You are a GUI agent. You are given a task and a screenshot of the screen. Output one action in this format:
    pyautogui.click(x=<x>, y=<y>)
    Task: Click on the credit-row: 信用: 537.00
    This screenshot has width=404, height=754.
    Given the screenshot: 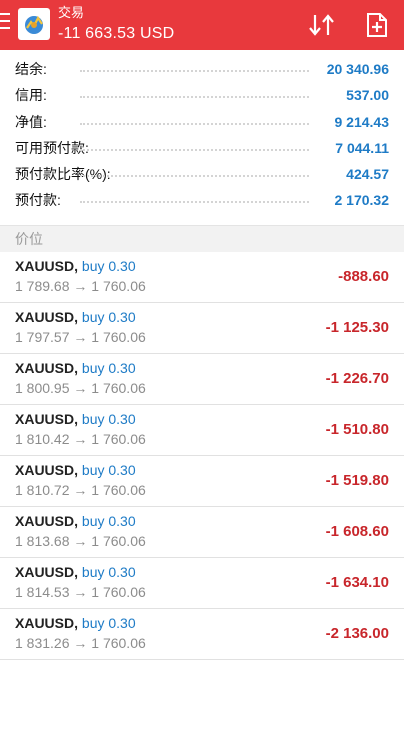 What is the action you would take?
    pyautogui.click(x=202, y=95)
    